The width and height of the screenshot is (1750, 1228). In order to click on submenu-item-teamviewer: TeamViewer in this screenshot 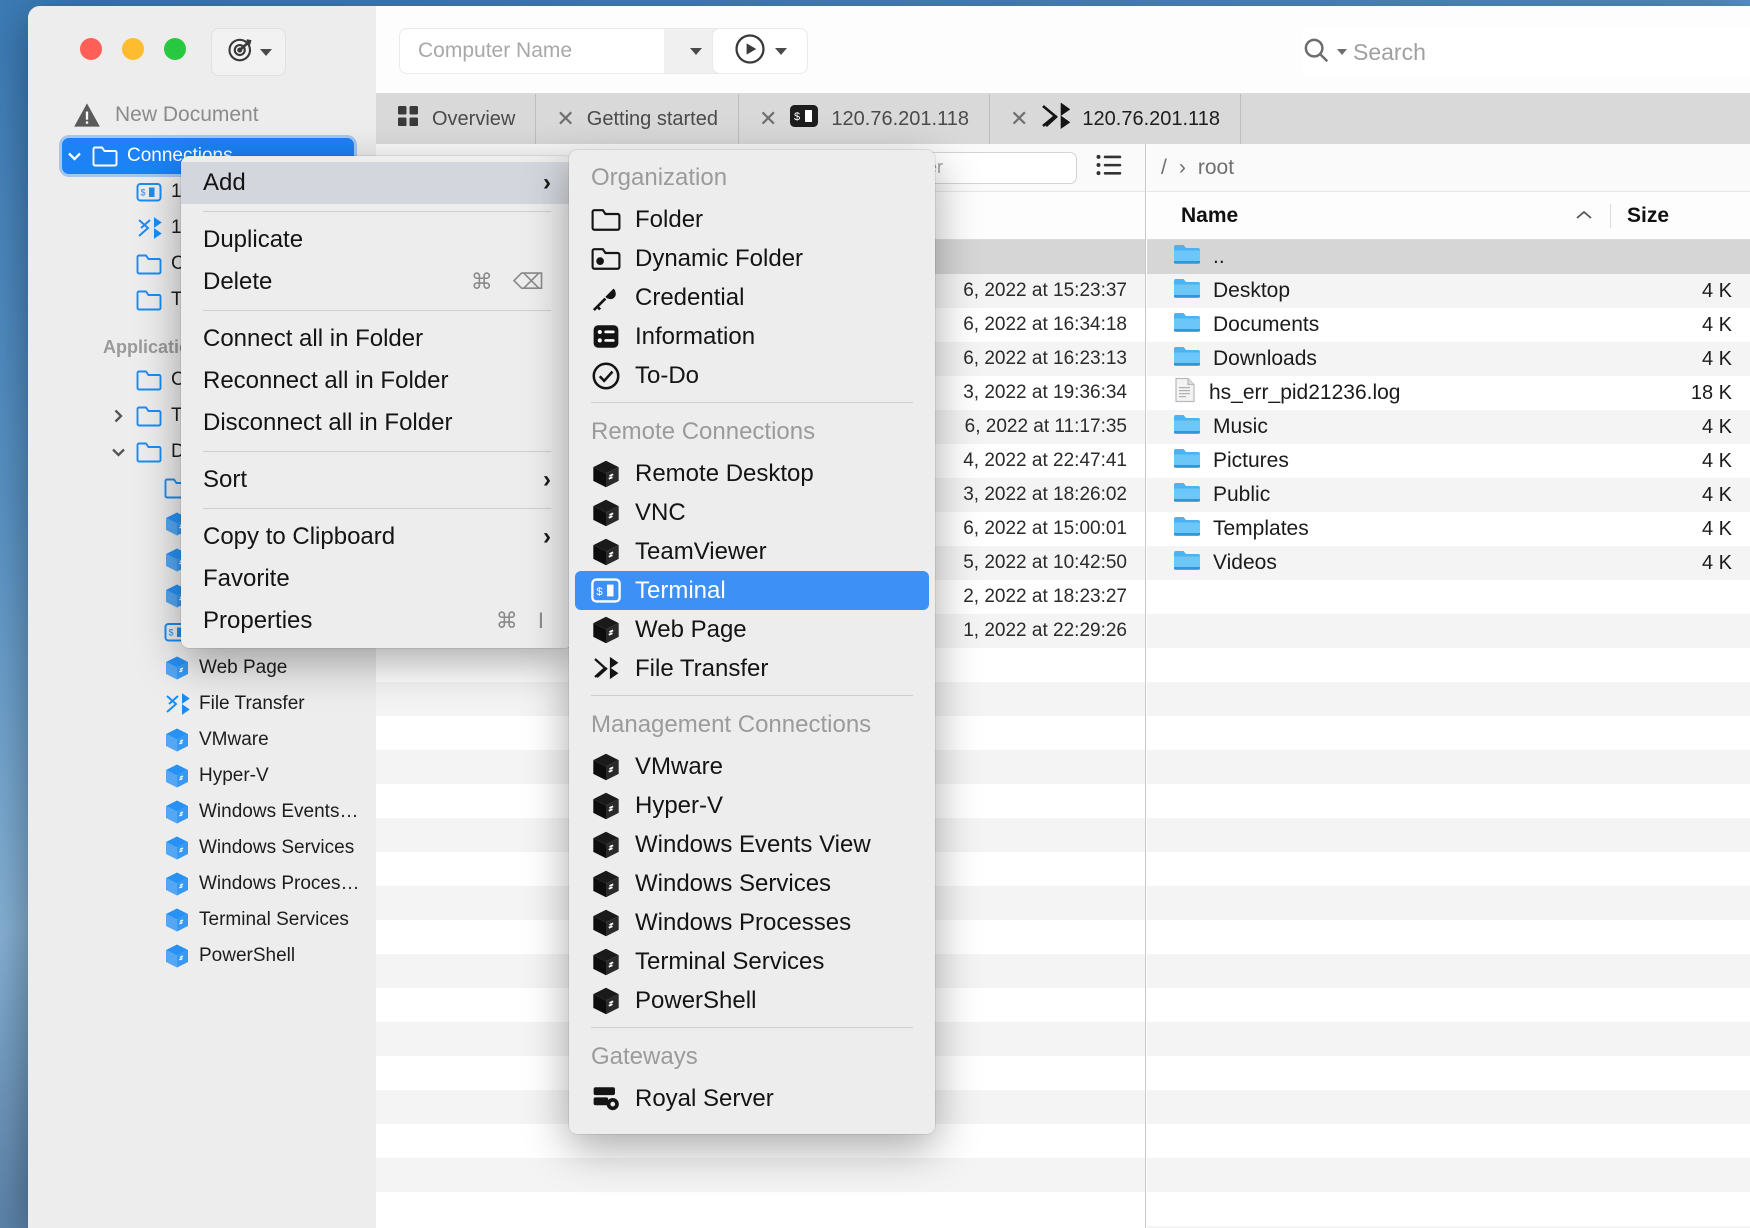, I will do `click(752, 551)`.